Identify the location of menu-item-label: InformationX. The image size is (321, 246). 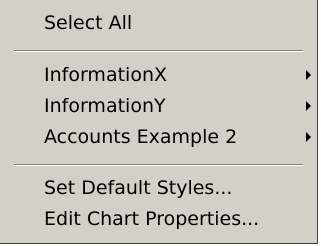
(105, 75).